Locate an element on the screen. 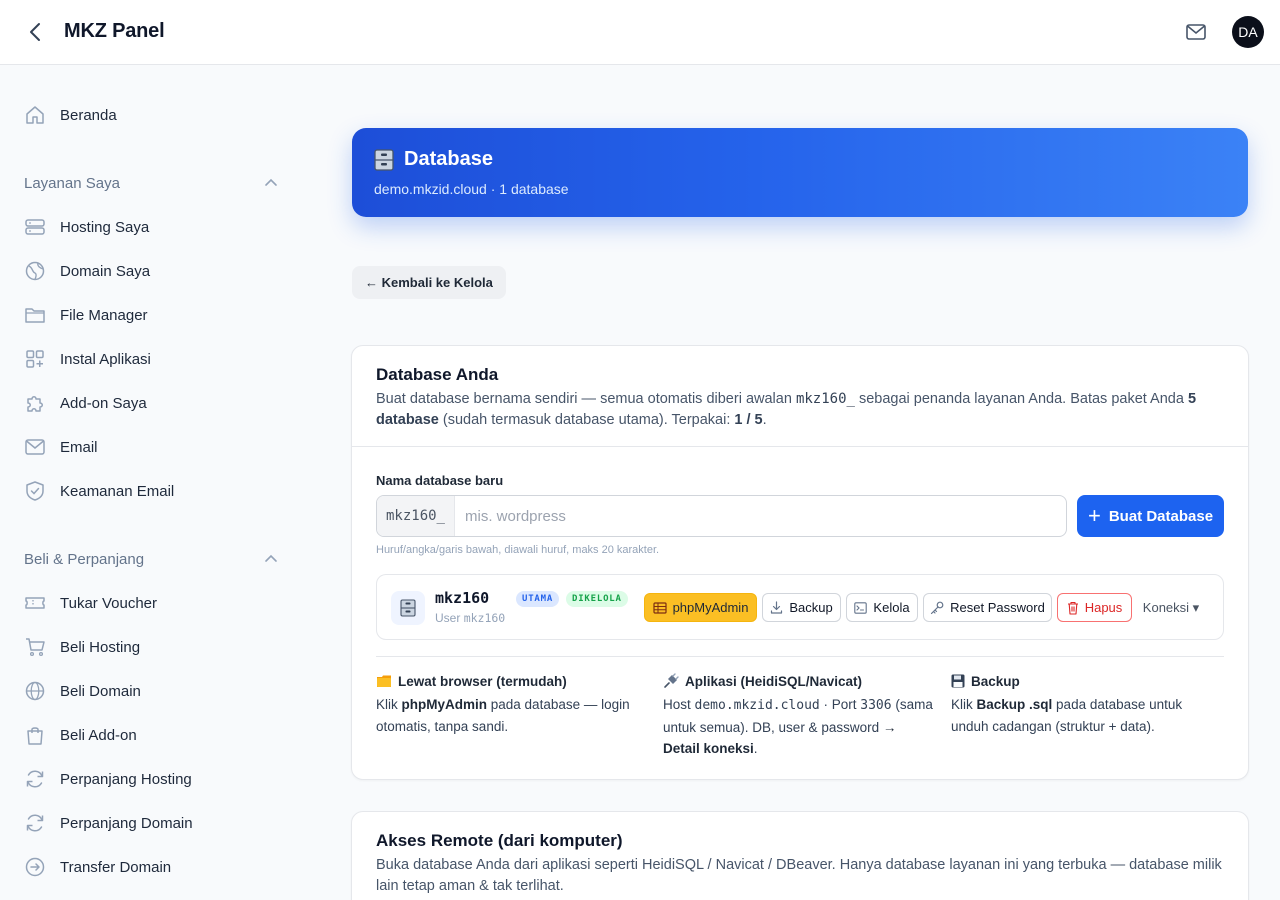 The image size is (1280, 900). shopping-bag-icon is located at coordinates (35, 735).